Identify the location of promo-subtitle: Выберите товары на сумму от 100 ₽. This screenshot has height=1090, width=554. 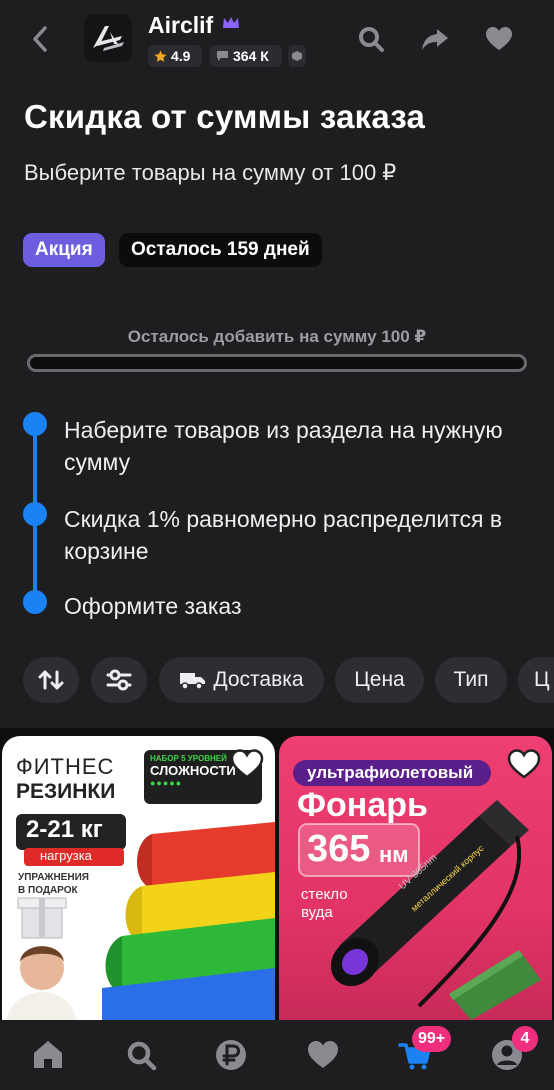
(210, 172).